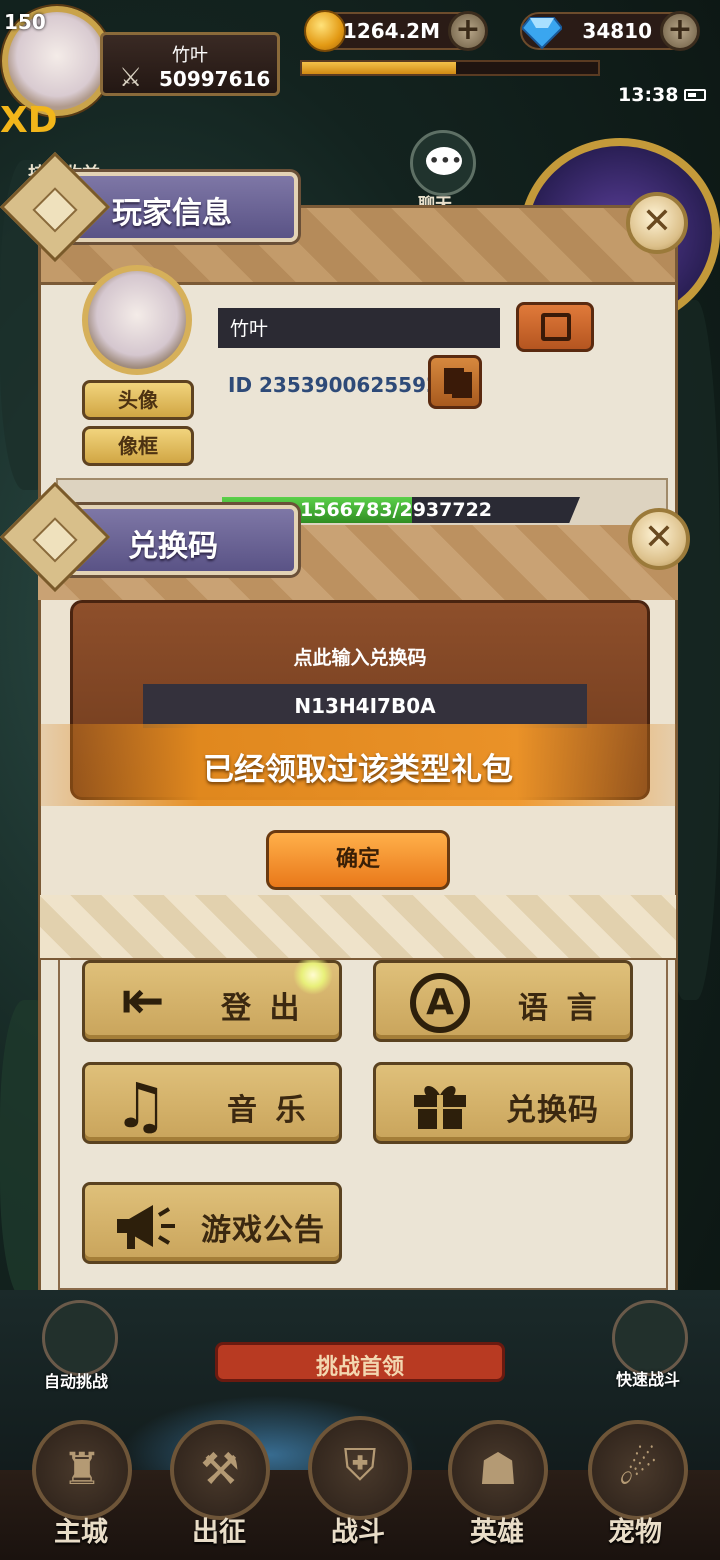  Describe the element at coordinates (138, 400) in the screenshot. I see `avatar-button: 头像` at that location.